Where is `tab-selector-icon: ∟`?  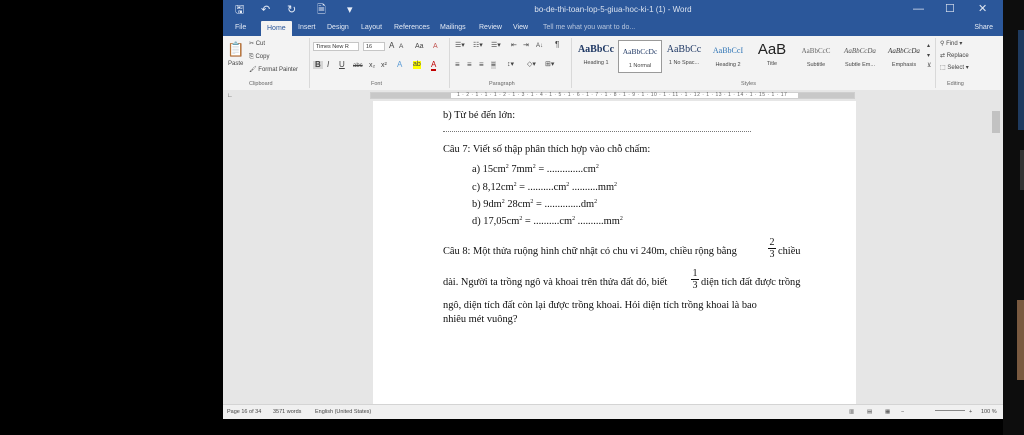 tab-selector-icon: ∟ is located at coordinates (230, 96).